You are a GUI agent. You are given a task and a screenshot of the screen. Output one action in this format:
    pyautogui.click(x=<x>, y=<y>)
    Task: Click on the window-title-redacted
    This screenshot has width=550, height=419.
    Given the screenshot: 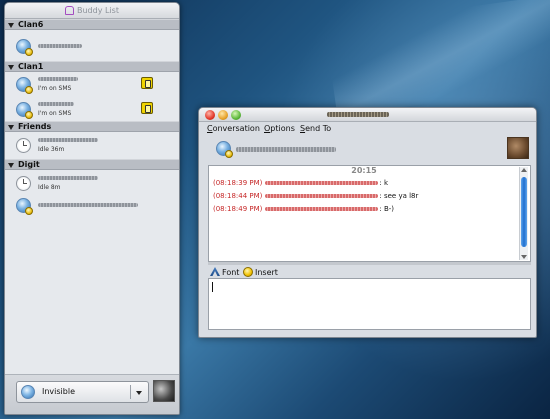 What is the action you would take?
    pyautogui.click(x=358, y=114)
    